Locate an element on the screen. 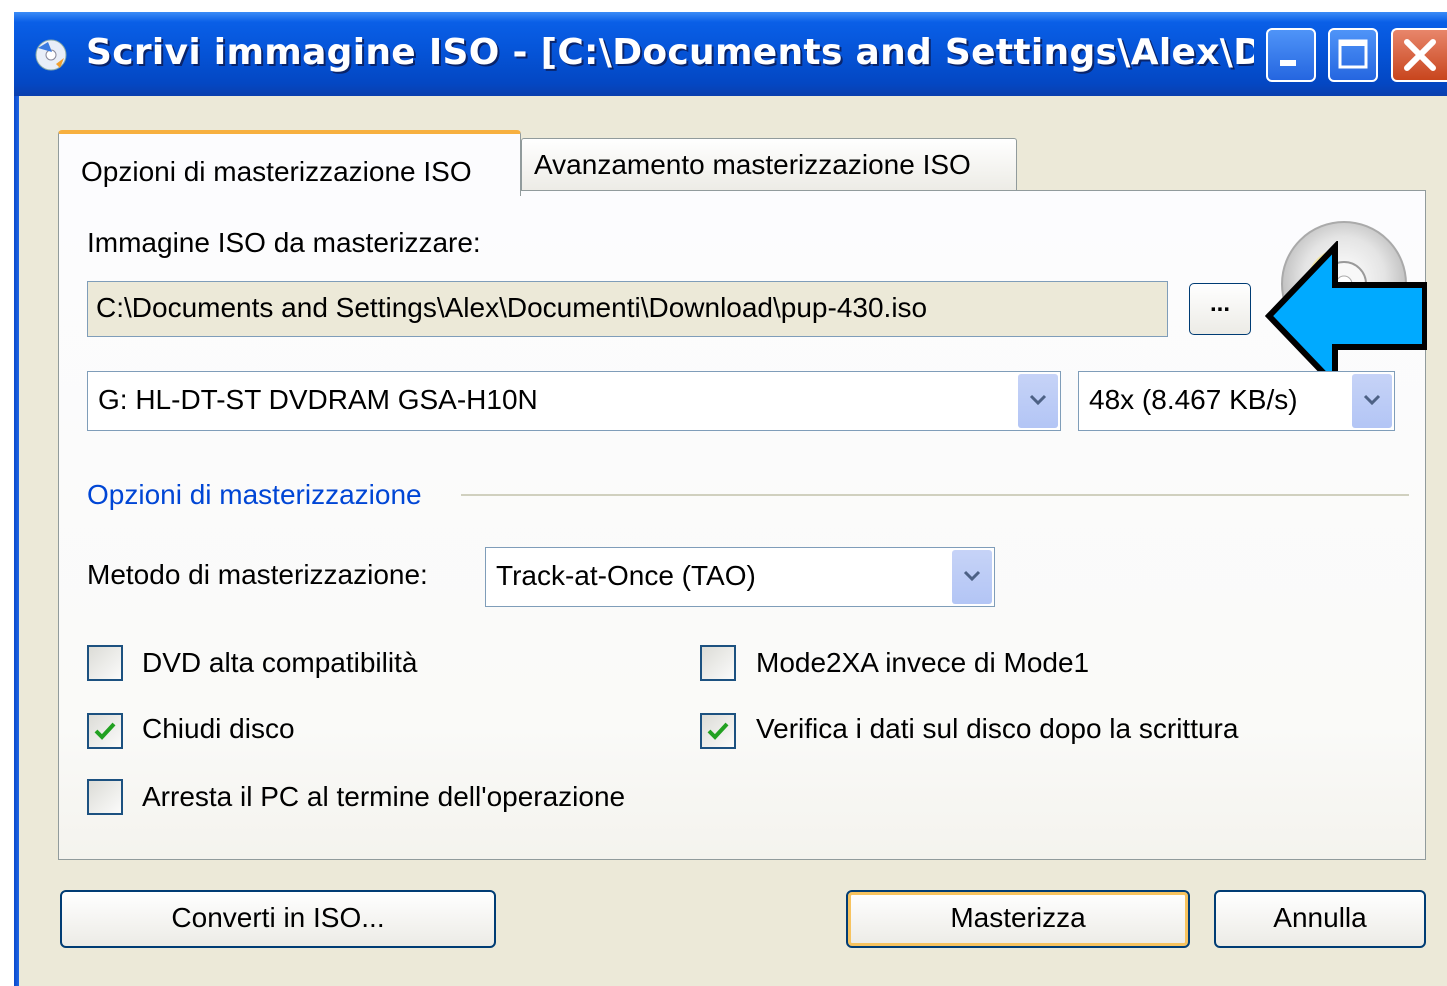 The width and height of the screenshot is (1447, 986). tab-burn-progress: Avanzamento masterizzazione ISO is located at coordinates (769, 165).